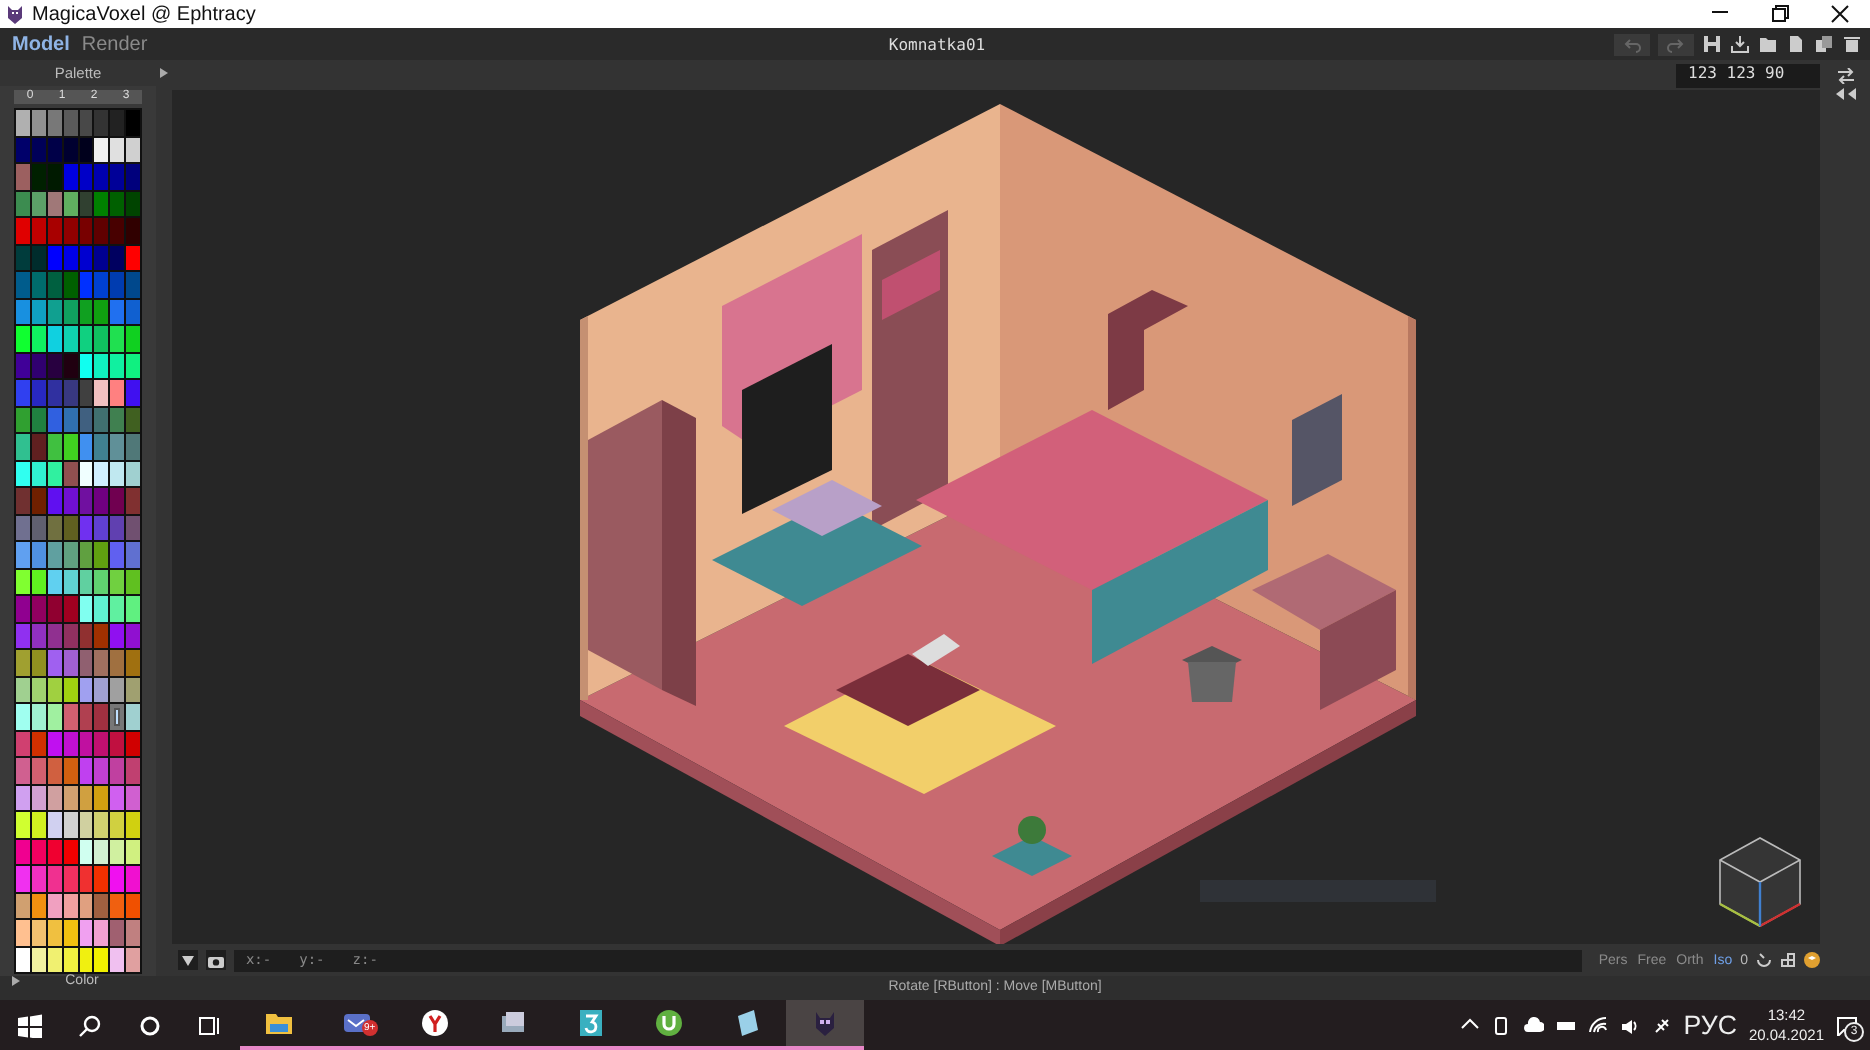  What do you see at coordinates (41, 44) in the screenshot?
I see `mode-tab: Model` at bounding box center [41, 44].